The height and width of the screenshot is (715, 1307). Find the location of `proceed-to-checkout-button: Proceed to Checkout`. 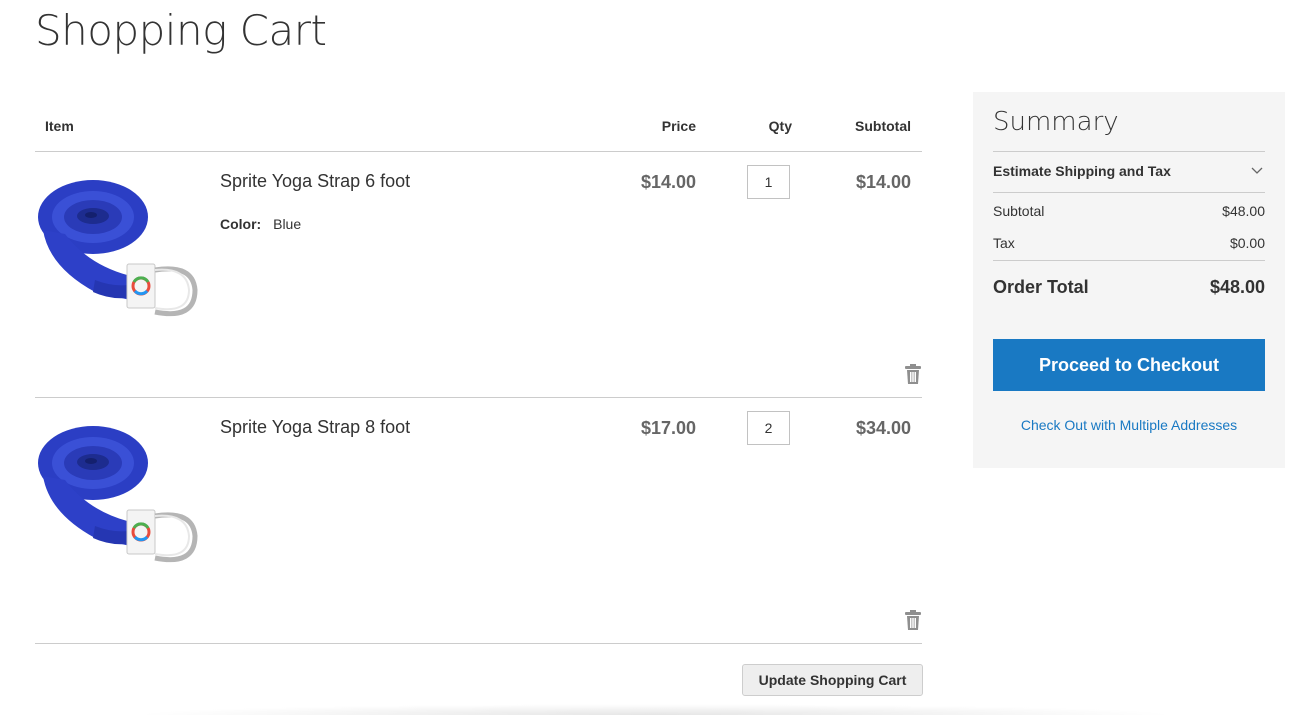

proceed-to-checkout-button: Proceed to Checkout is located at coordinates (1129, 365).